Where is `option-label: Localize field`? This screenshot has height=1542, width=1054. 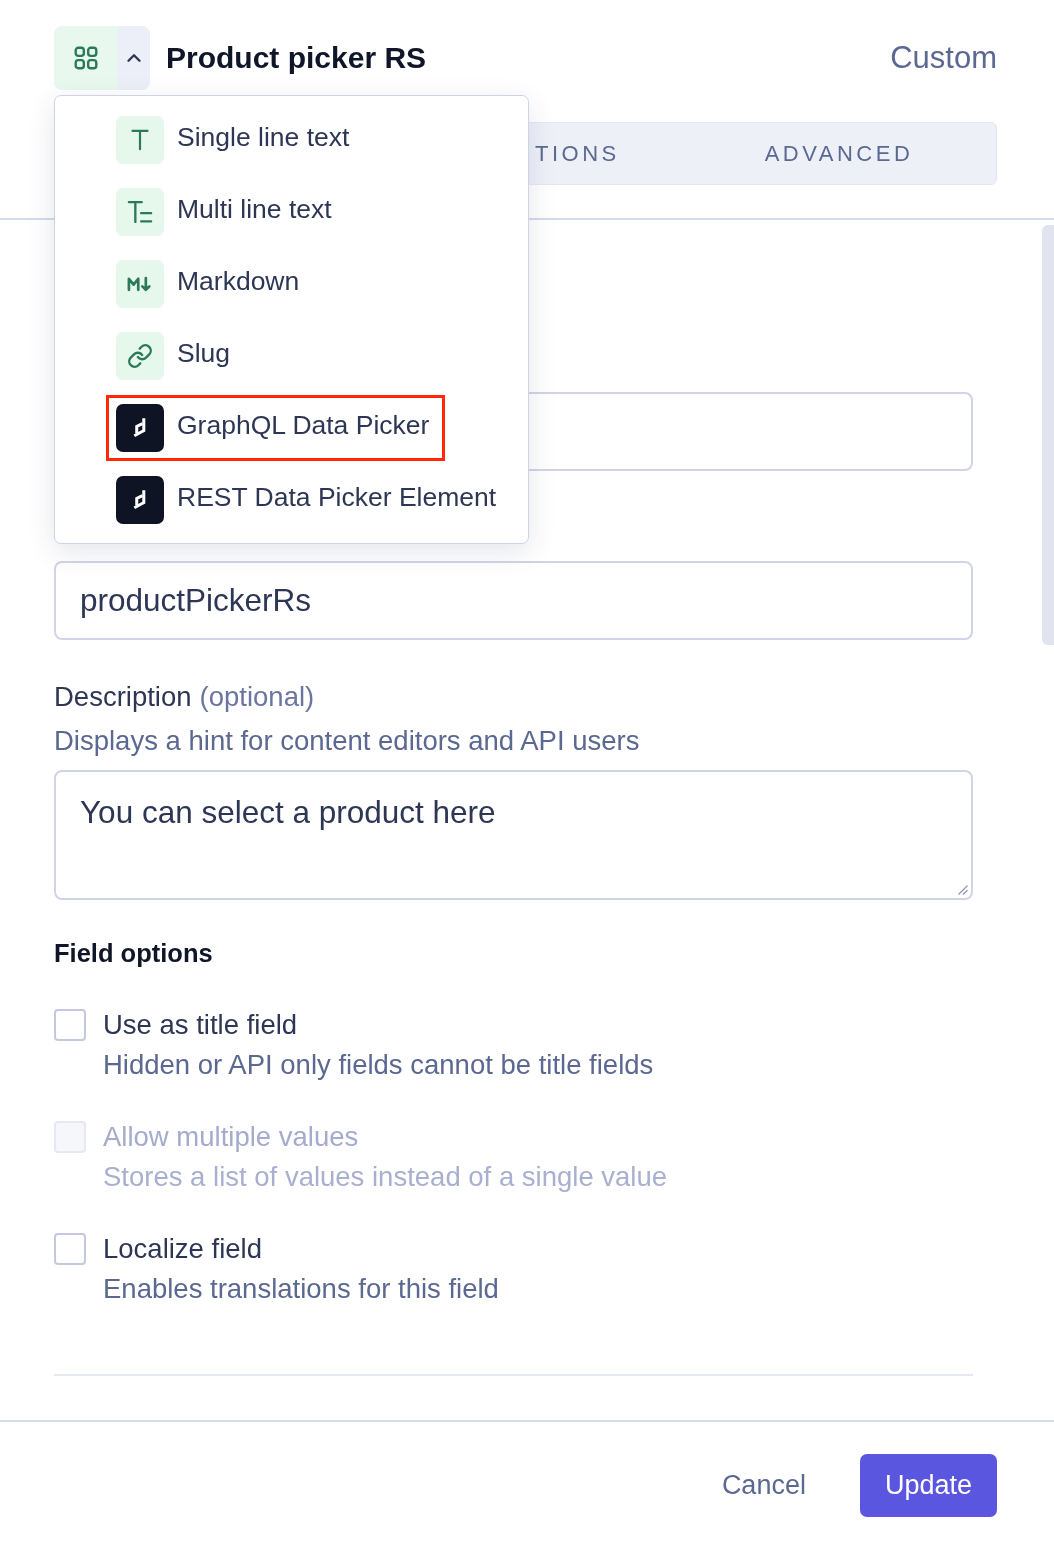 option-label: Localize field is located at coordinates (182, 1249).